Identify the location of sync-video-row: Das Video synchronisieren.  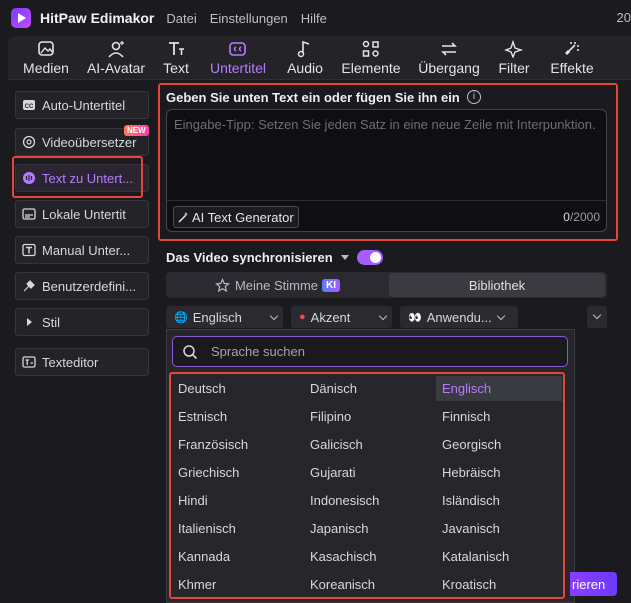
(257, 257).